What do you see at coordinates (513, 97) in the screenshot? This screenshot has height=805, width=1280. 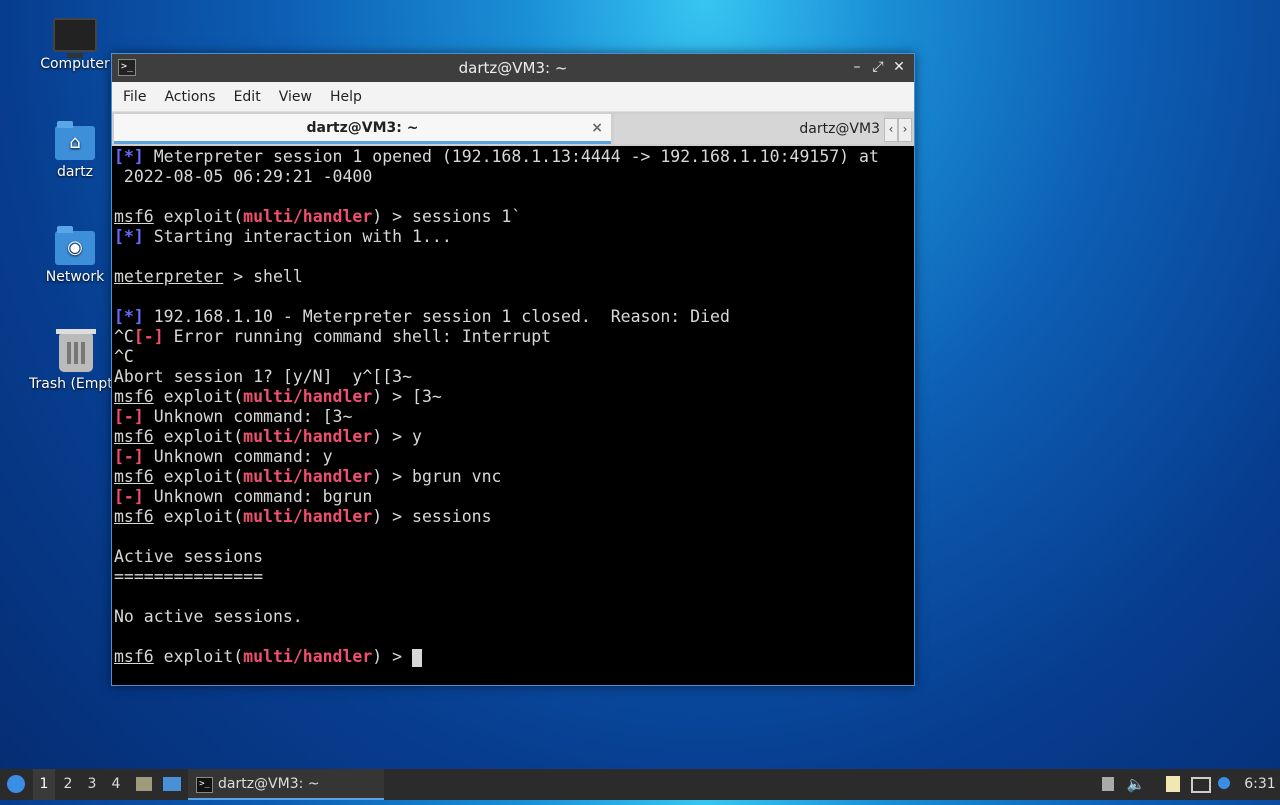 I see `menubar: File Actions Edit View Help` at bounding box center [513, 97].